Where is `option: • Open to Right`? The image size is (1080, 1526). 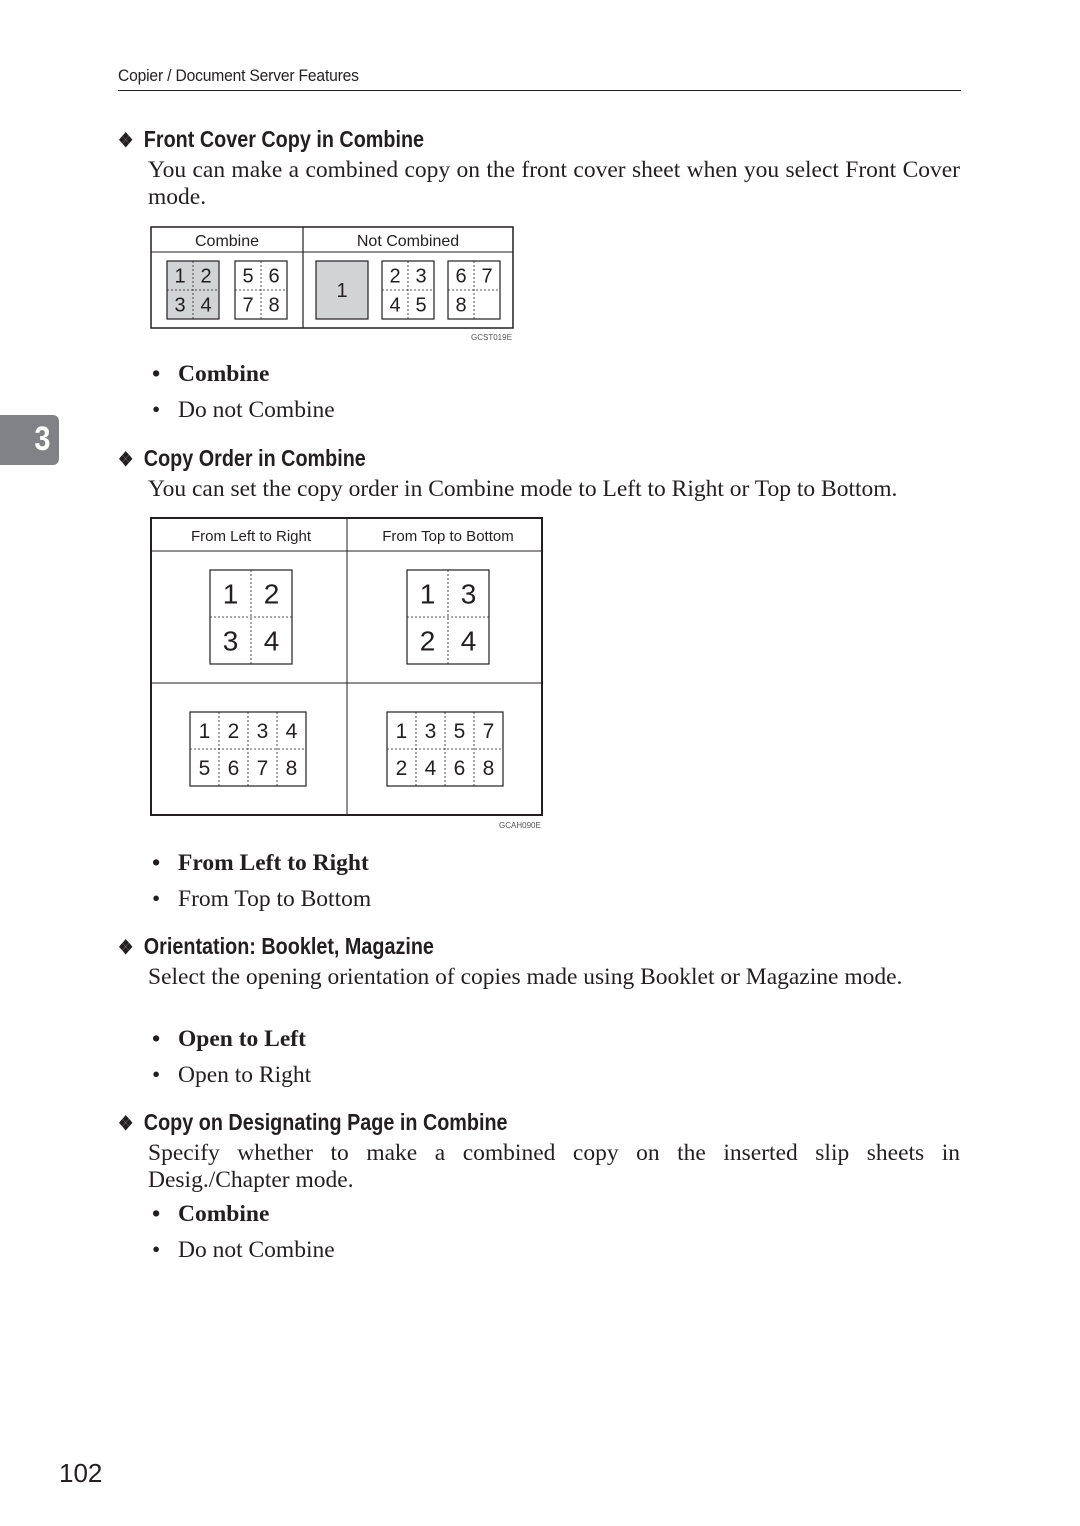 option: • Open to Right is located at coordinates (232, 1075).